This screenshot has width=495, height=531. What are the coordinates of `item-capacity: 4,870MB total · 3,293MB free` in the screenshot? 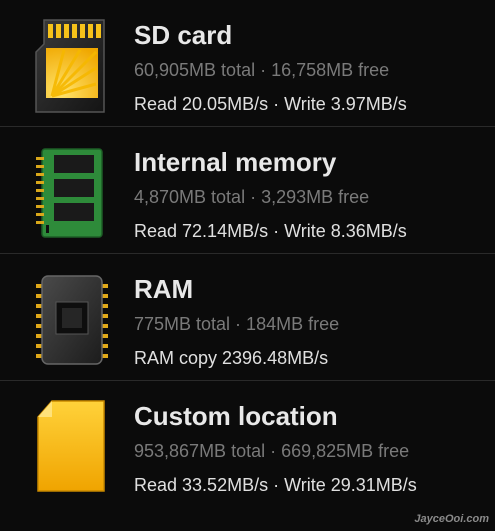 It's located at (252, 197).